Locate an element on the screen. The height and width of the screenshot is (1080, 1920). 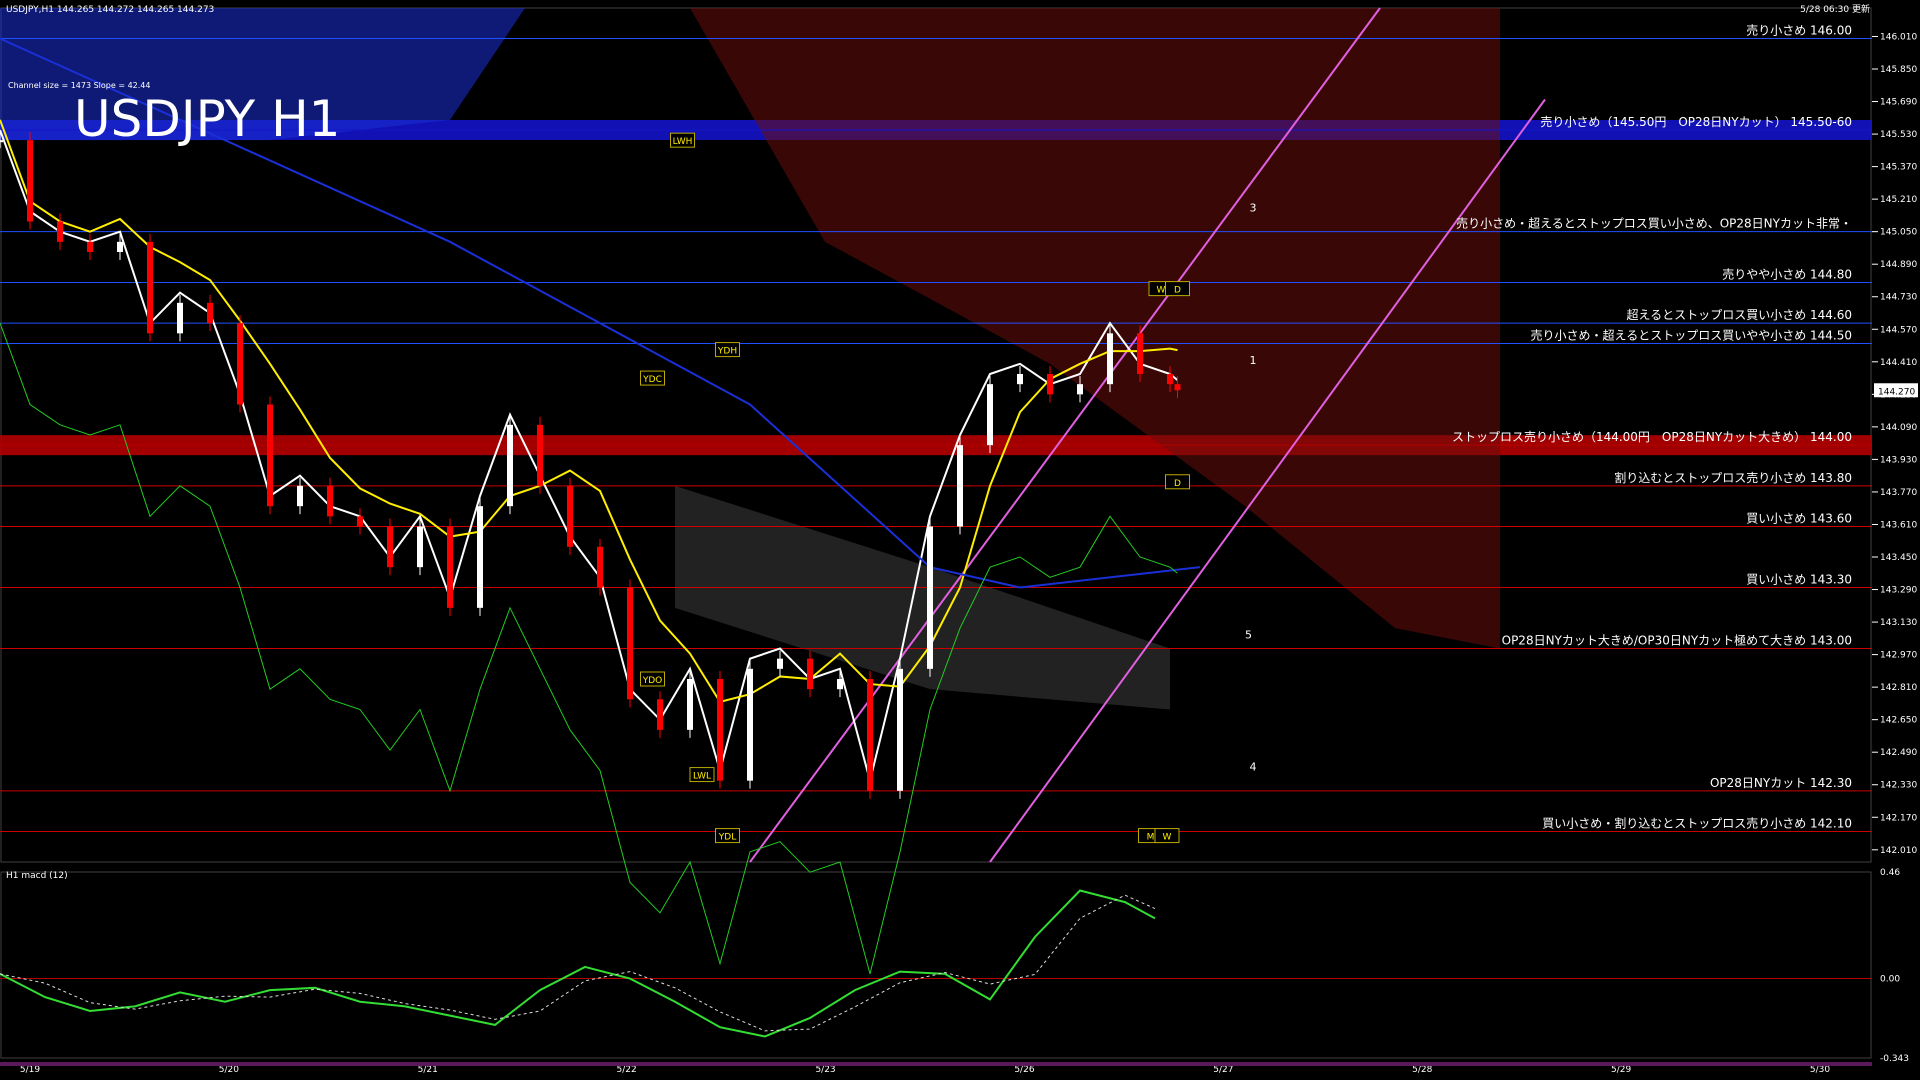
chart-big-title: USDJPY H1 is located at coordinates (207, 119).